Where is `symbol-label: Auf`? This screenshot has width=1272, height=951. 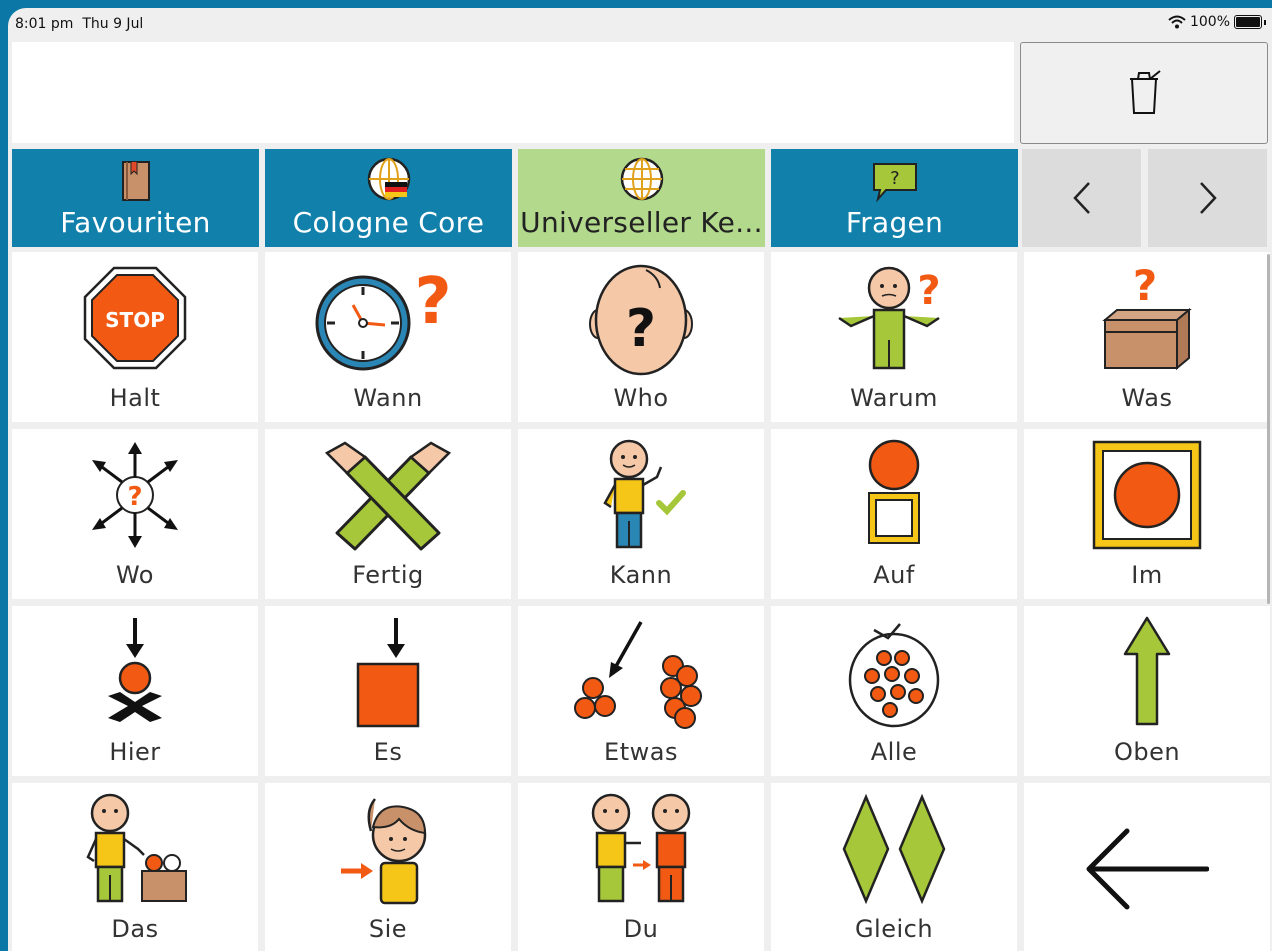
symbol-label: Auf is located at coordinates (894, 575).